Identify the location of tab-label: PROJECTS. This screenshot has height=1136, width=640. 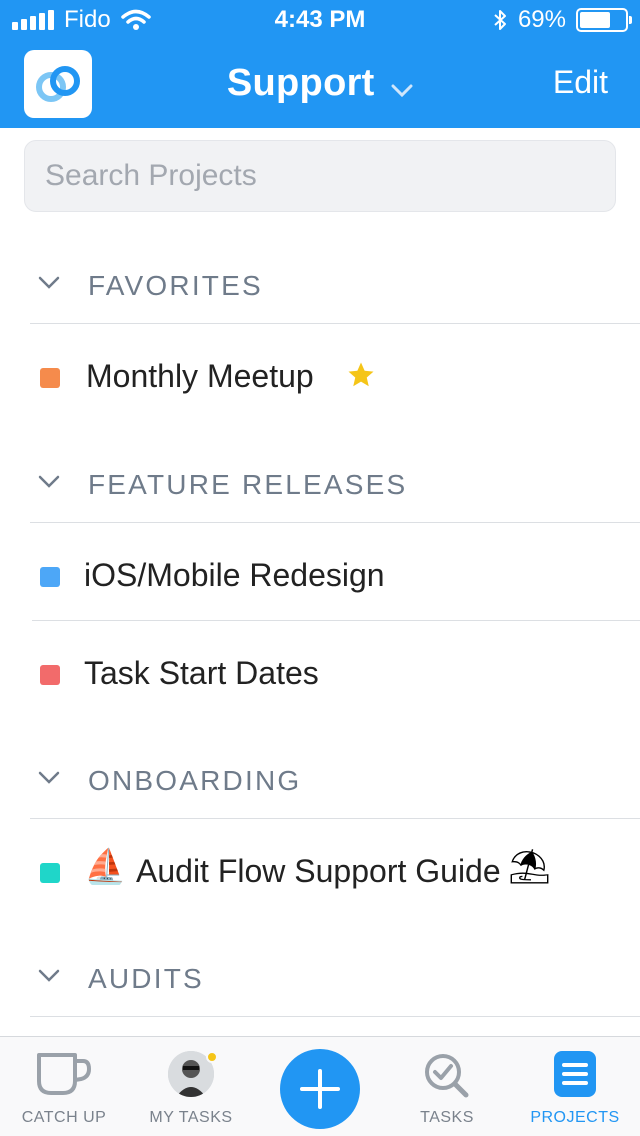
(575, 1117).